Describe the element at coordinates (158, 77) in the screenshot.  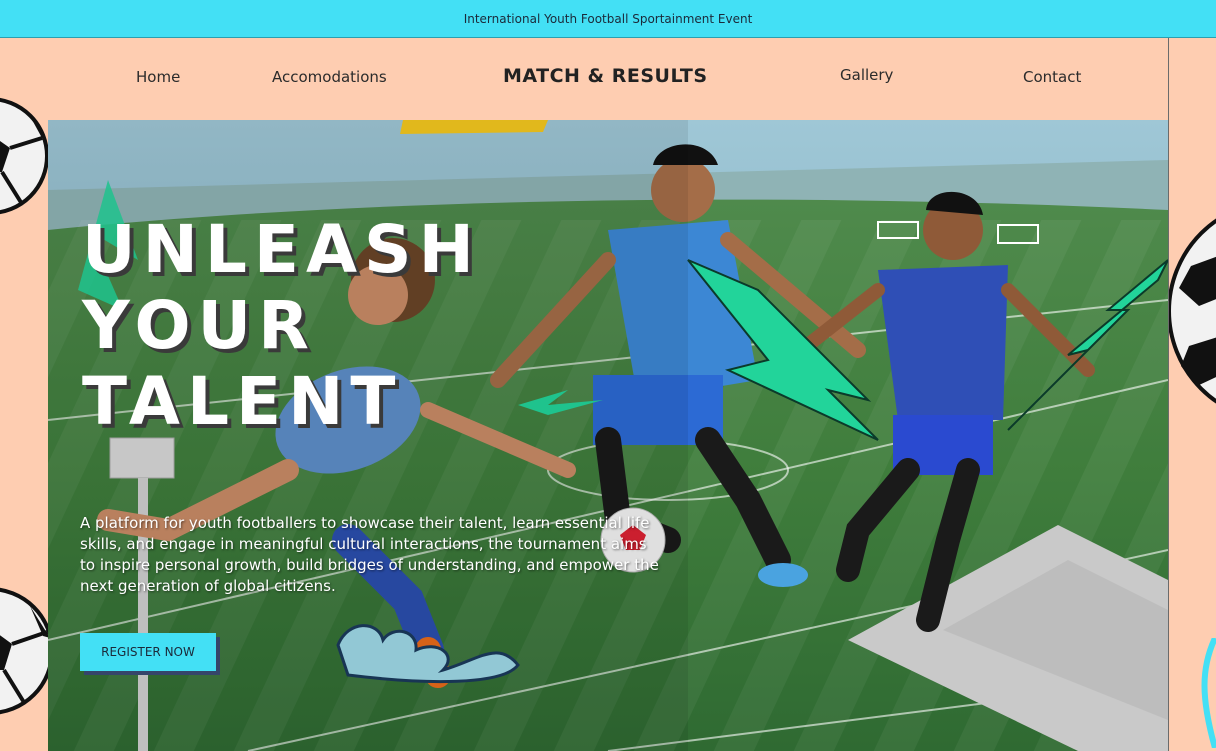
I see `nav-home: Home` at that location.